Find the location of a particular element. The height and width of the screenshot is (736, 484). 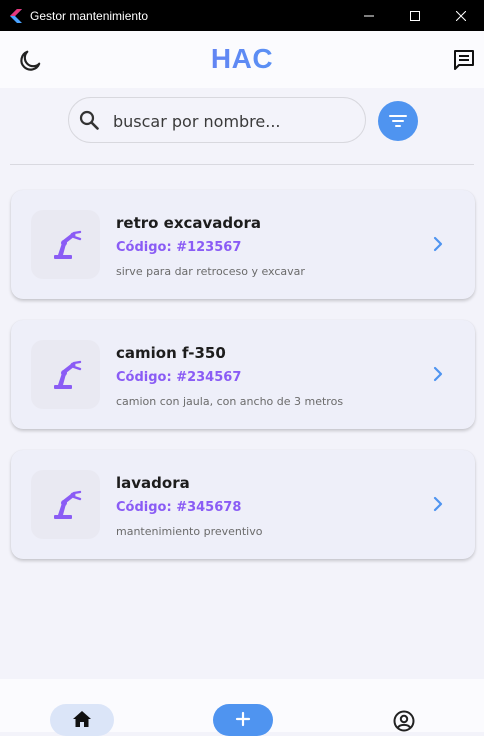

add-icon is located at coordinates (243, 719).